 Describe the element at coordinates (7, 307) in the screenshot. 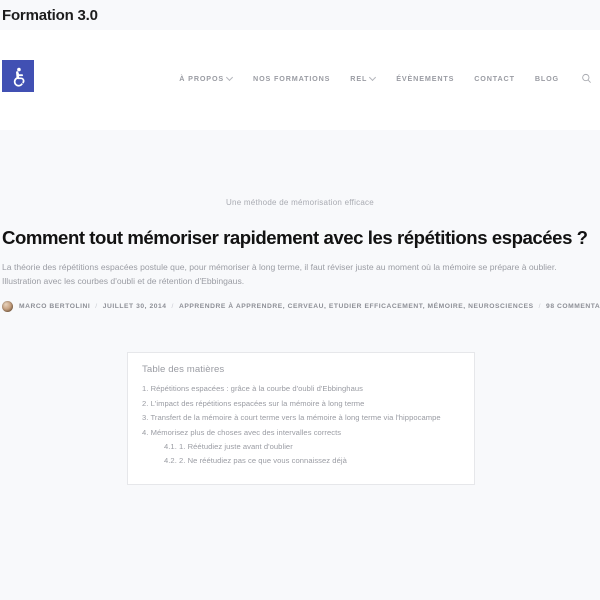

I see `avatar` at that location.